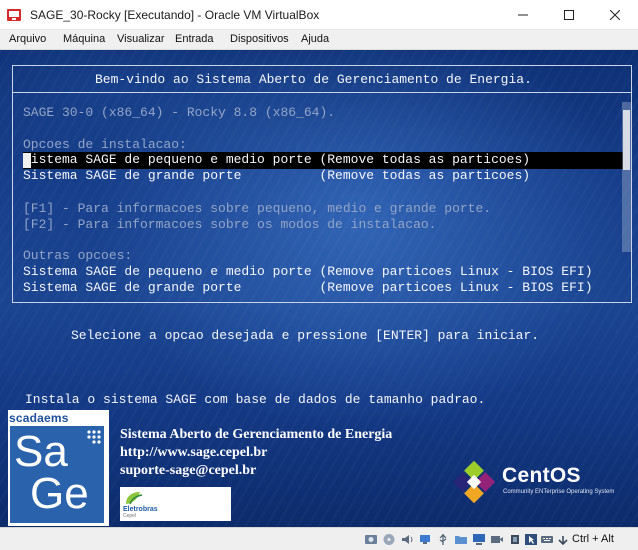  I want to click on centos-wordmark: CentOS, so click(541, 475).